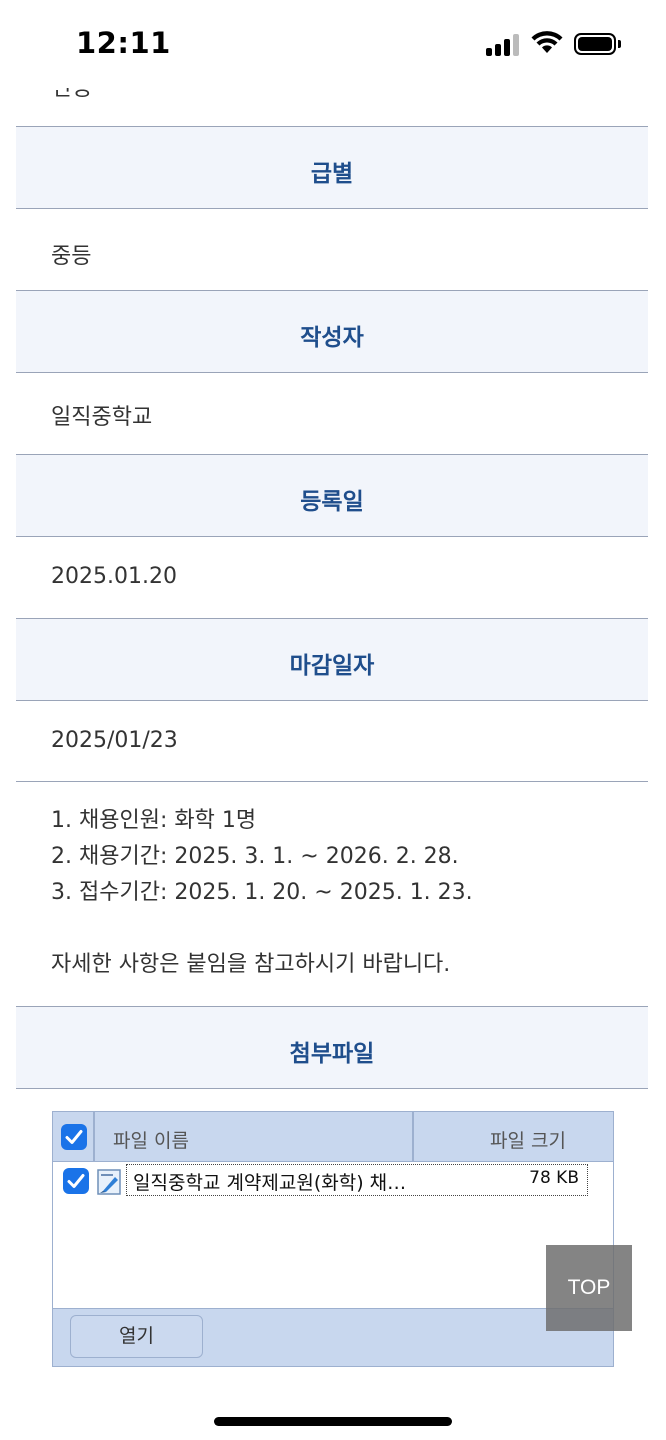 Image resolution: width=666 pixels, height=1440 pixels. I want to click on status-time: 12:11, so click(123, 43).